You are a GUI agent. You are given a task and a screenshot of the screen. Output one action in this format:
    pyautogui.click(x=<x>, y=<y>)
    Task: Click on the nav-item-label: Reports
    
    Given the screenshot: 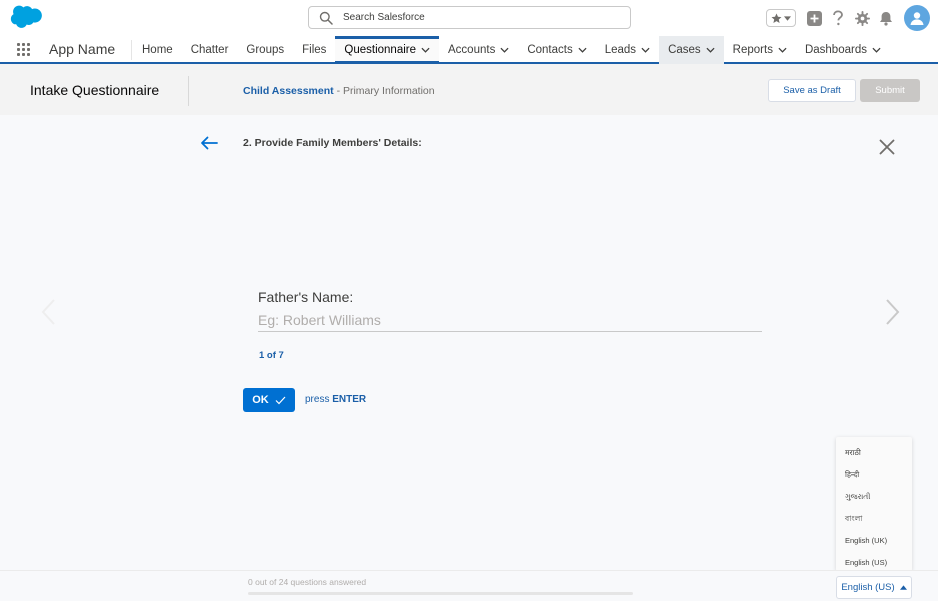 What is the action you would take?
    pyautogui.click(x=752, y=50)
    